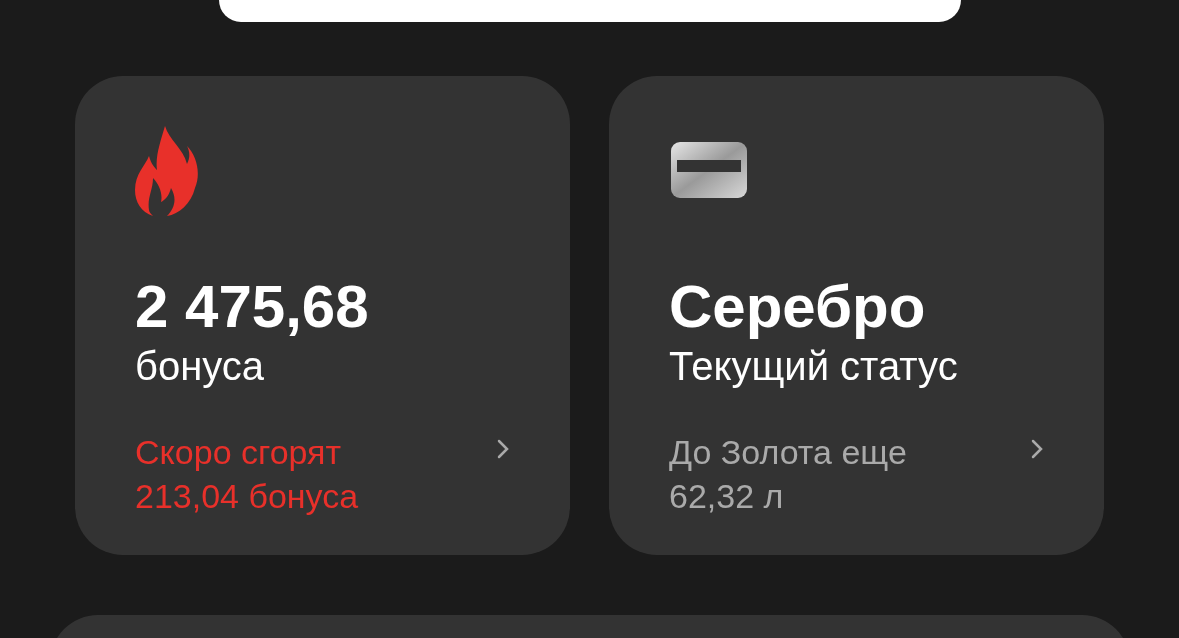 The height and width of the screenshot is (638, 1179). What do you see at coordinates (709, 170) in the screenshot?
I see `card-icon` at bounding box center [709, 170].